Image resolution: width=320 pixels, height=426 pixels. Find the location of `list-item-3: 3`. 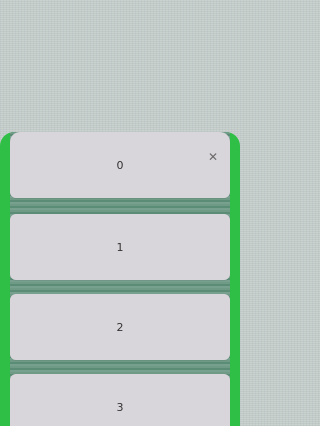

list-item-3: 3 is located at coordinates (120, 400).